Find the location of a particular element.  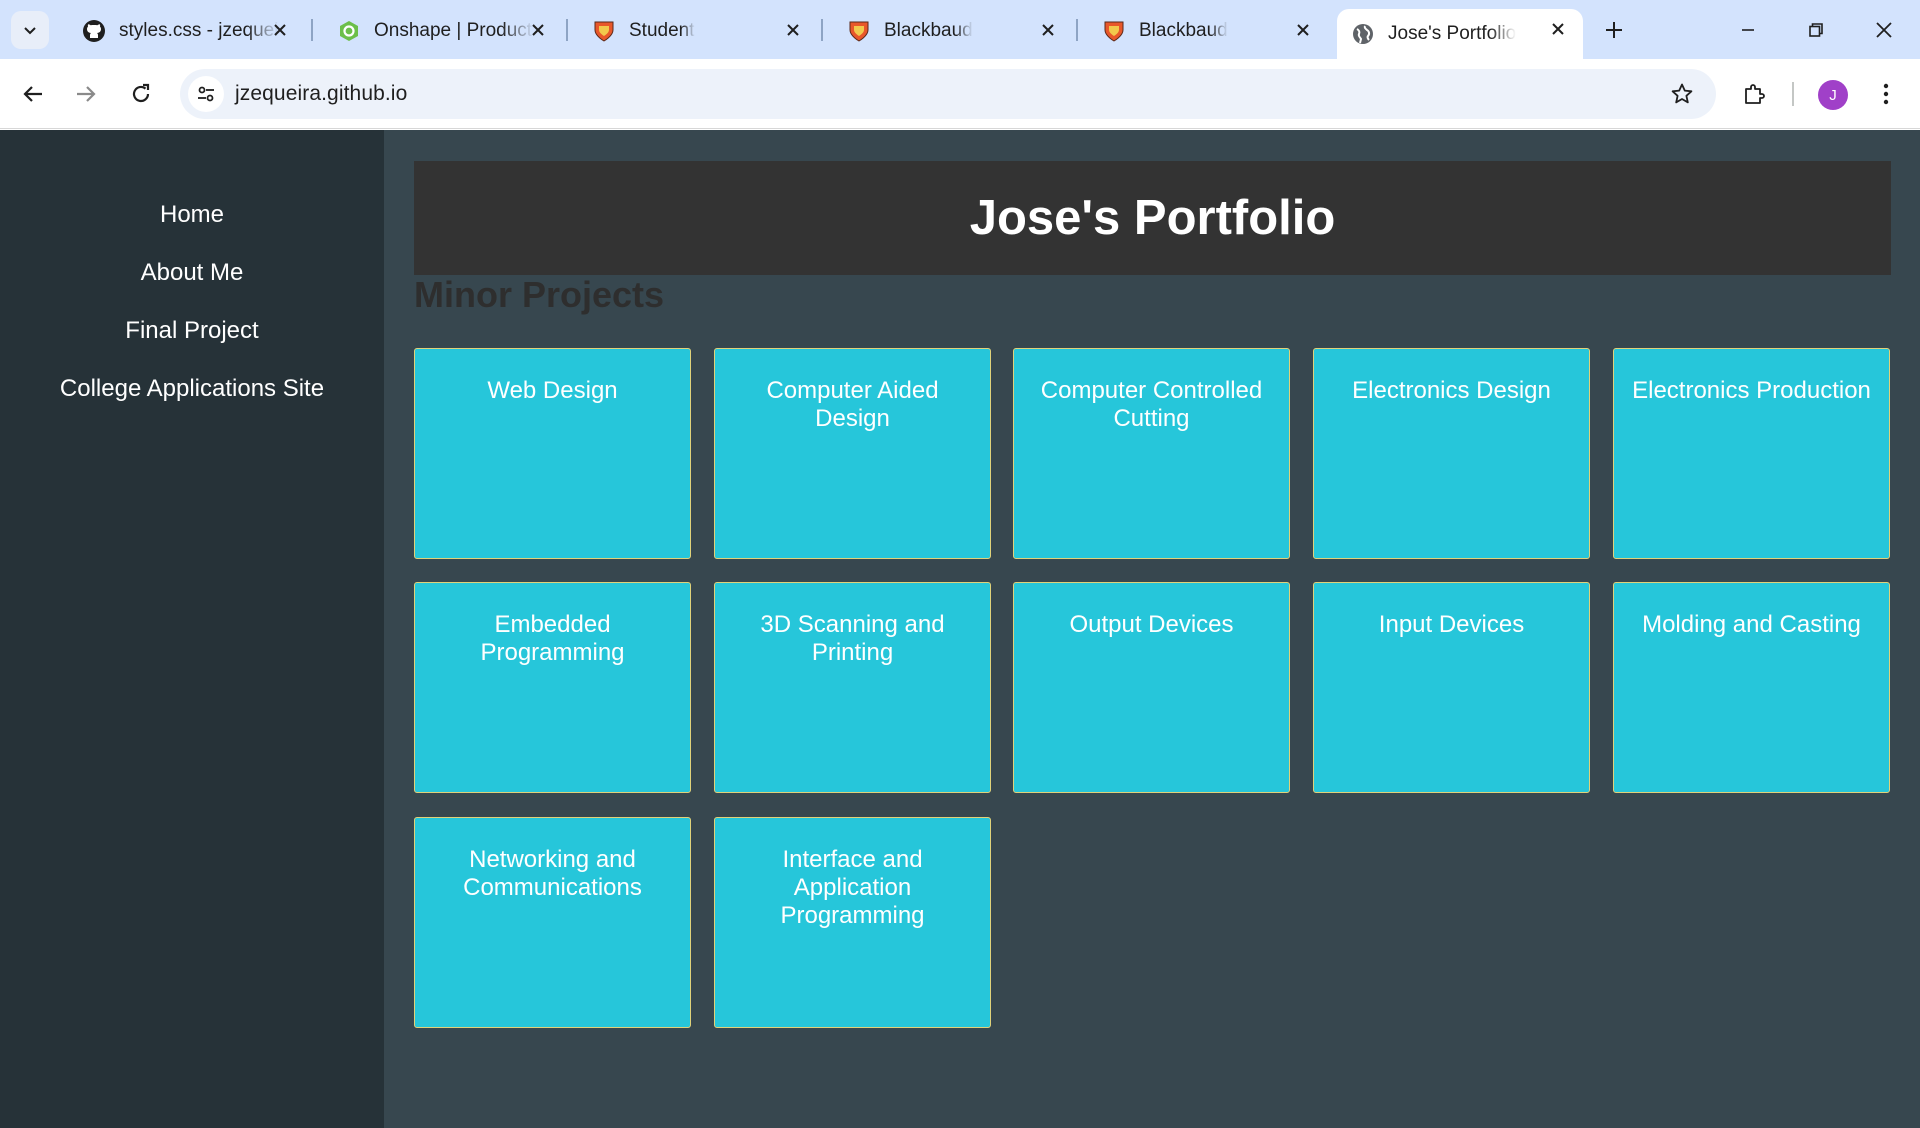

page-header: Jose's Portfolio is located at coordinates (1152, 218).